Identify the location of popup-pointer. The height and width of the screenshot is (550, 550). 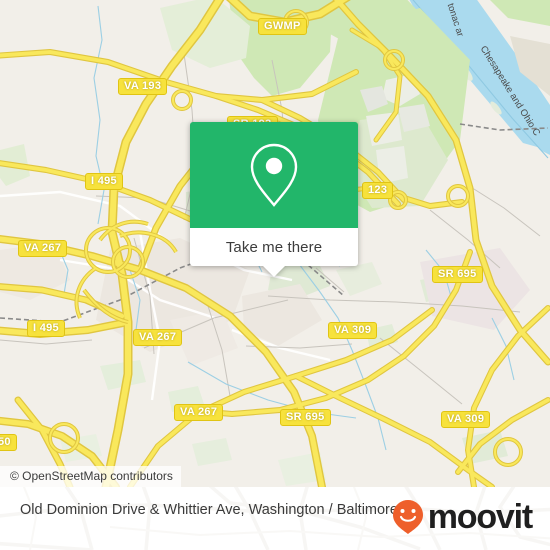
(274, 271).